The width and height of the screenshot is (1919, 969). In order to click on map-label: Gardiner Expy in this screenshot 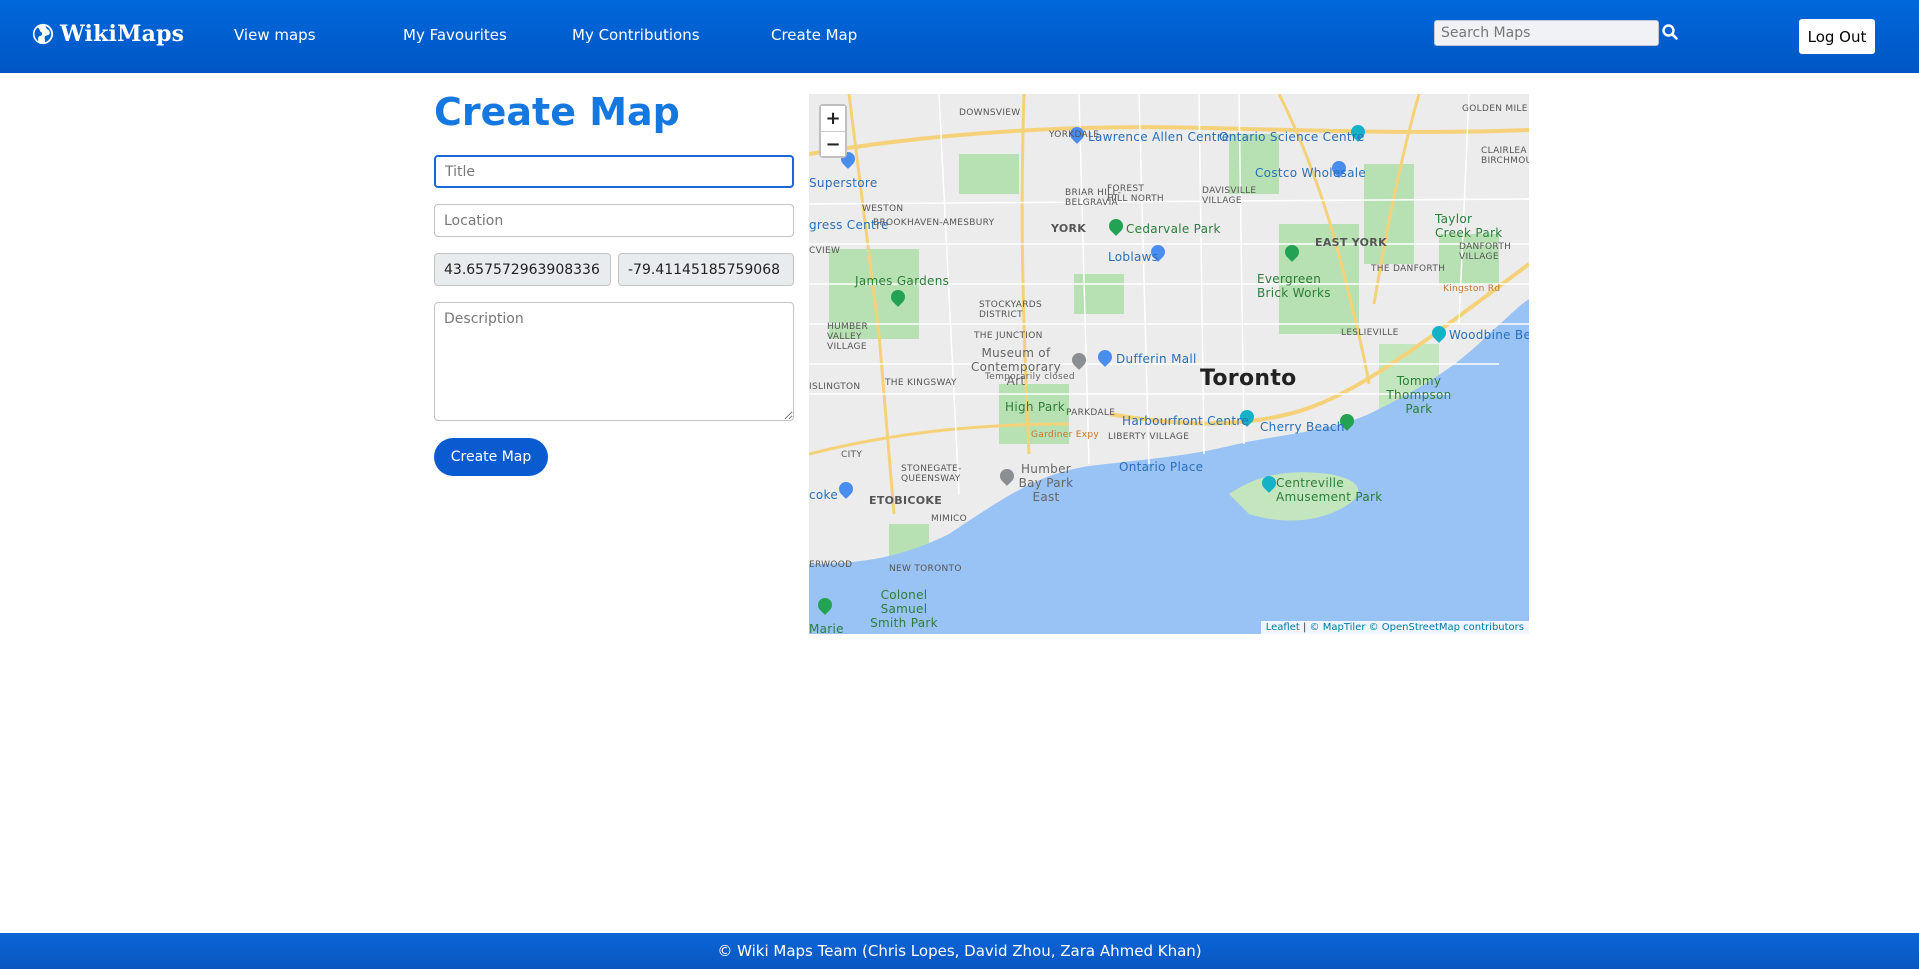, I will do `click(1065, 435)`.